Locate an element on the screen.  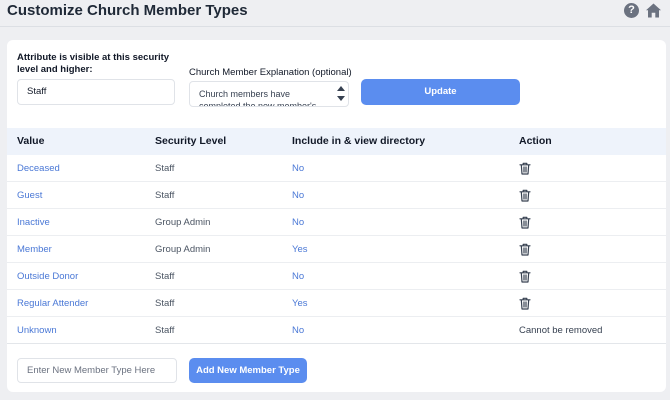
page-title: Customize Church Member Types is located at coordinates (127, 10).